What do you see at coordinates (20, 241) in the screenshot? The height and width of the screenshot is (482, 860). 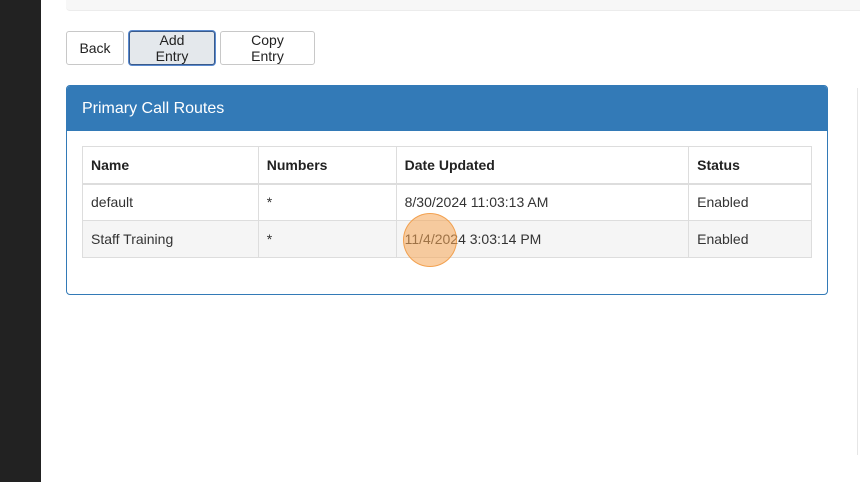 I see `left-sidebar` at bounding box center [20, 241].